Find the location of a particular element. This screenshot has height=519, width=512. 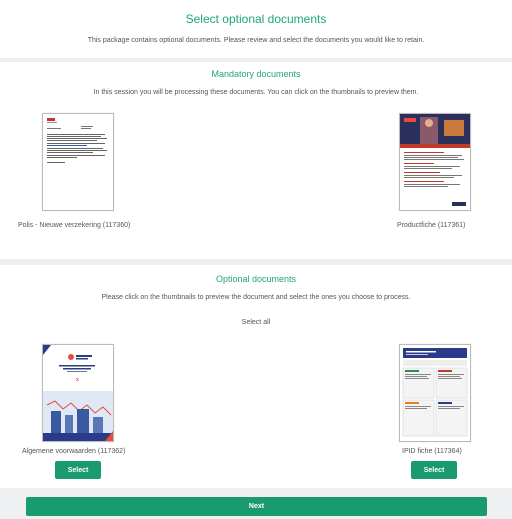

select-button-algemene-voorwaarden: Select is located at coordinates (78, 470).